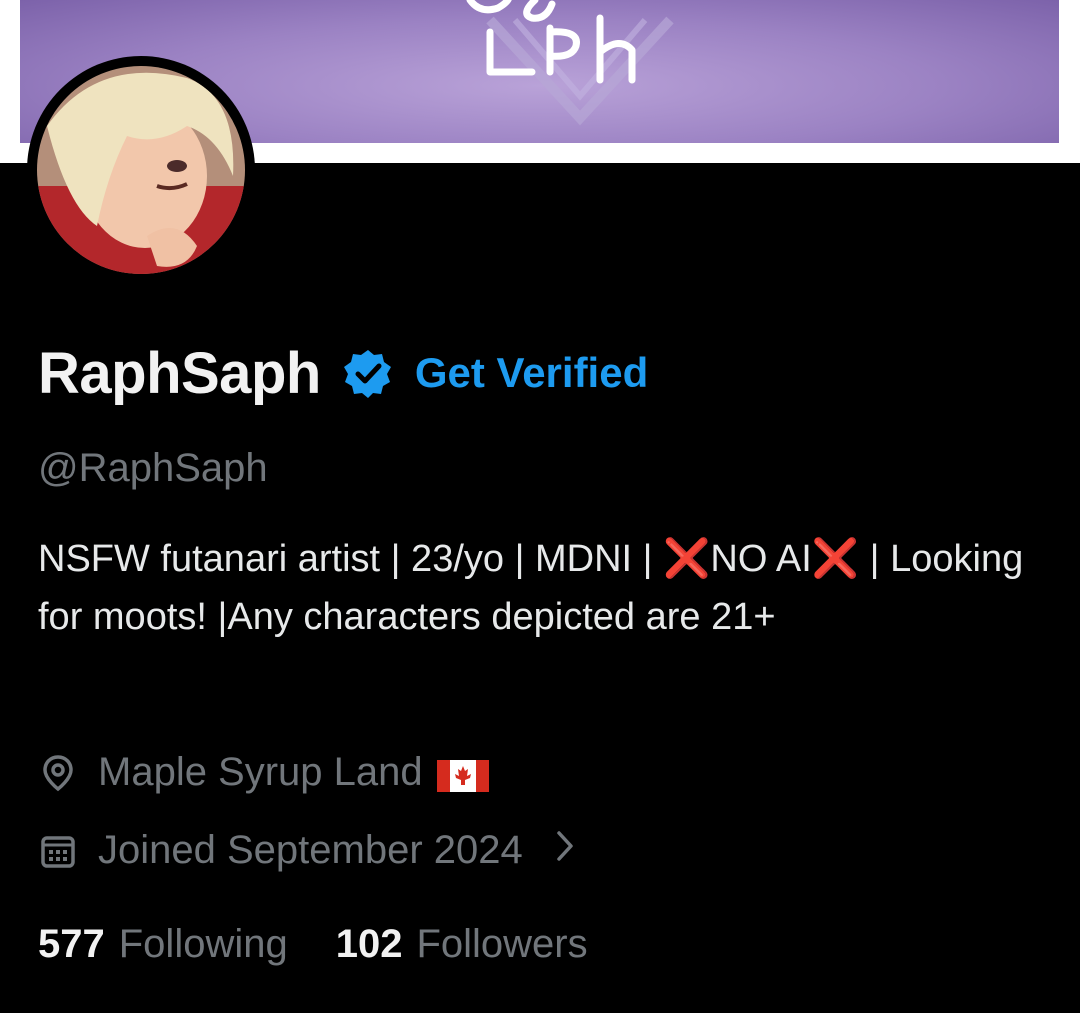 Image resolution: width=1080 pixels, height=1013 pixels. I want to click on canada-flag-icon, so click(462, 774).